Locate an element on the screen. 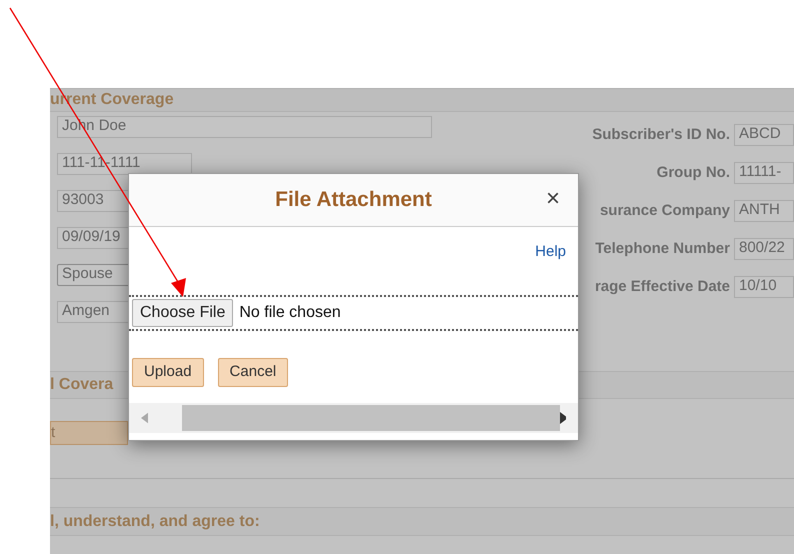 The image size is (794, 554). input-field: 11111- is located at coordinates (764, 173).